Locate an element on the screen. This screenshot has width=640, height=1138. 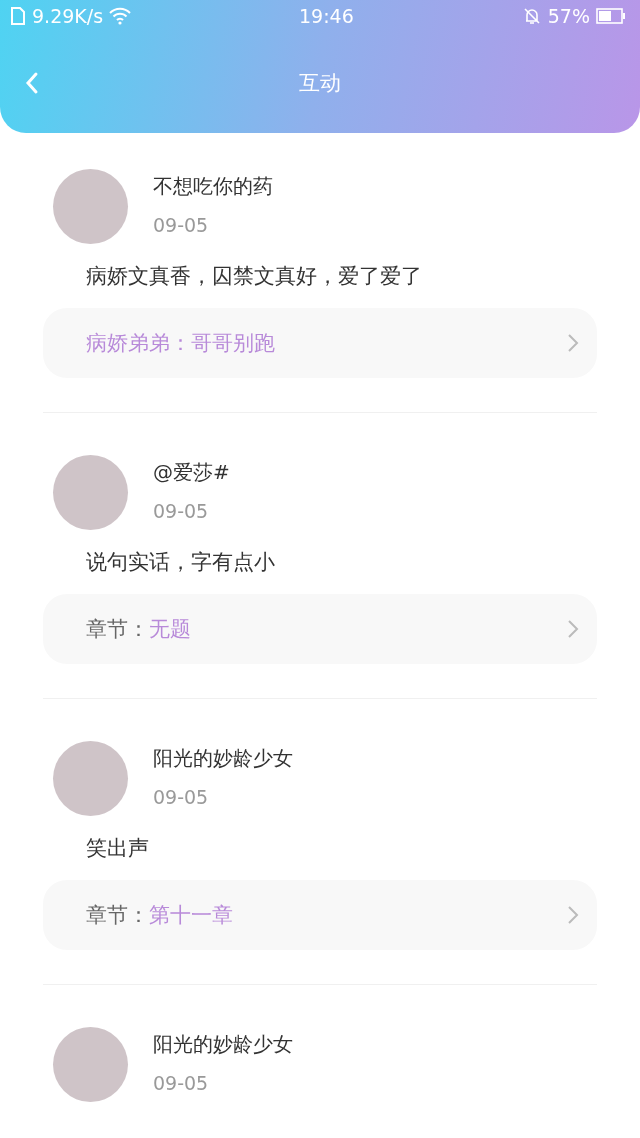
muted-bell-icon is located at coordinates (531, 16).